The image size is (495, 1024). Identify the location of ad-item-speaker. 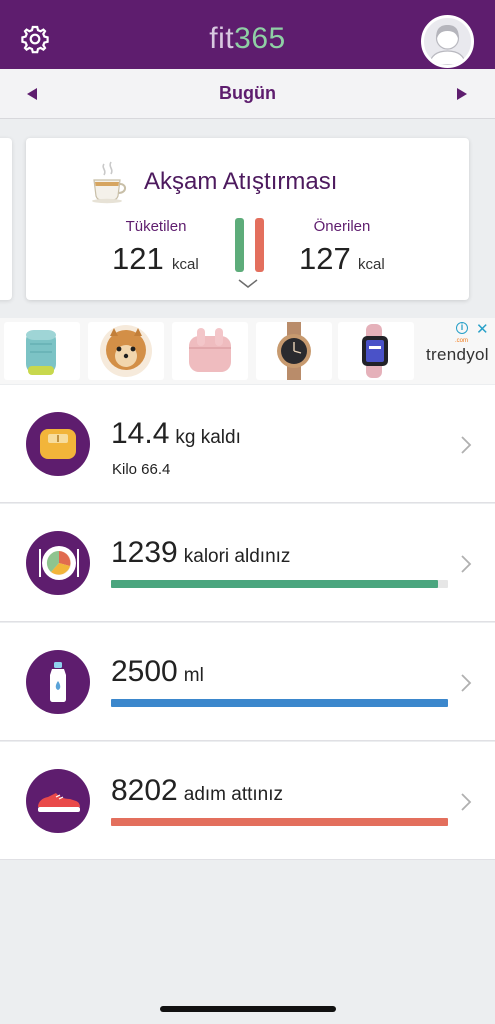
(42, 351).